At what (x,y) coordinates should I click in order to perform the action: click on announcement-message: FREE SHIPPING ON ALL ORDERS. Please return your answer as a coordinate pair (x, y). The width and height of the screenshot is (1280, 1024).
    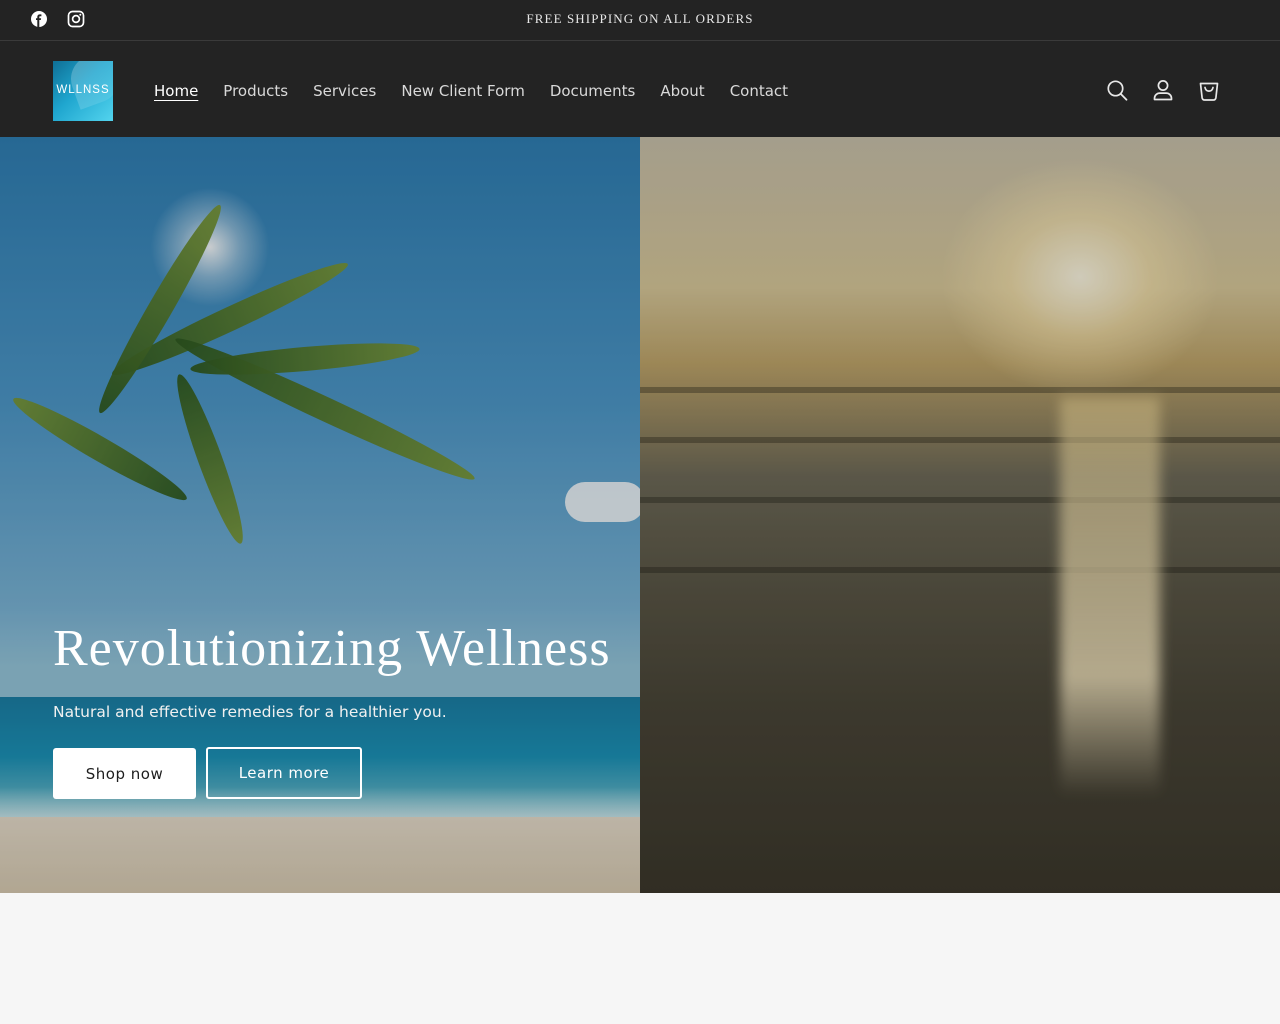
    Looking at the image, I should click on (640, 18).